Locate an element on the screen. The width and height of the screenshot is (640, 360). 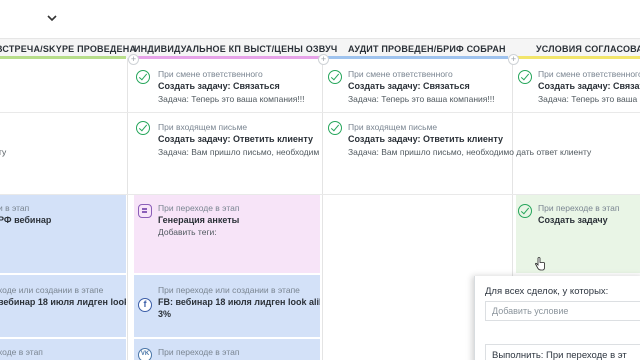
trigger-action: РФ вебинар is located at coordinates (26, 220).